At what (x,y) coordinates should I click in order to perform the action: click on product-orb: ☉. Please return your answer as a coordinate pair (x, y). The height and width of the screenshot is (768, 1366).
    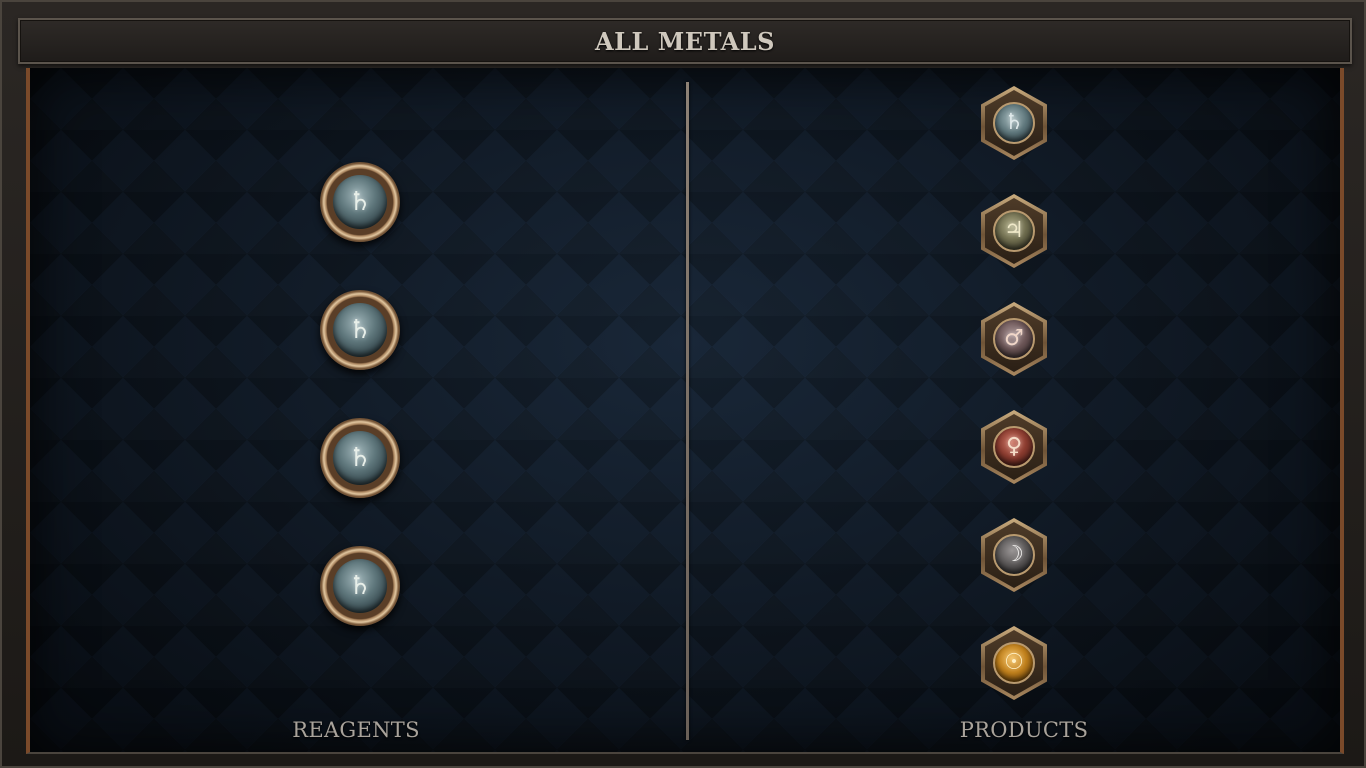
    Looking at the image, I should click on (1014, 663).